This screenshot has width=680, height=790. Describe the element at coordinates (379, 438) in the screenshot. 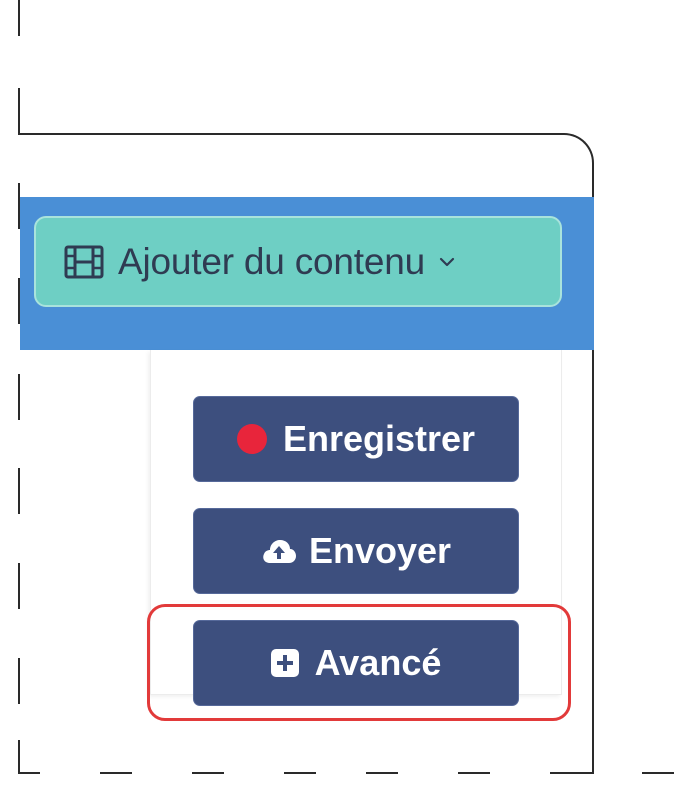

I see `record-button-label: Enregistrer` at that location.